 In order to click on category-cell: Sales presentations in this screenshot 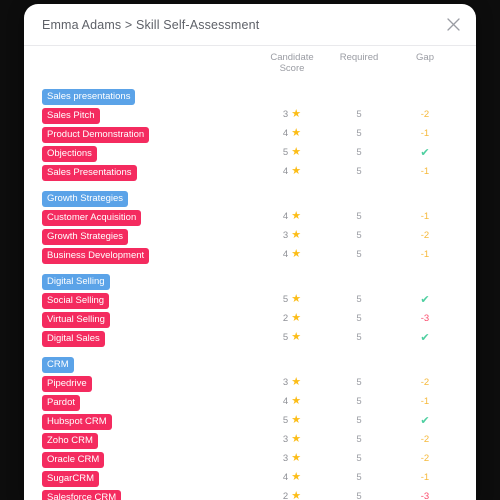, I will do `click(151, 95)`.